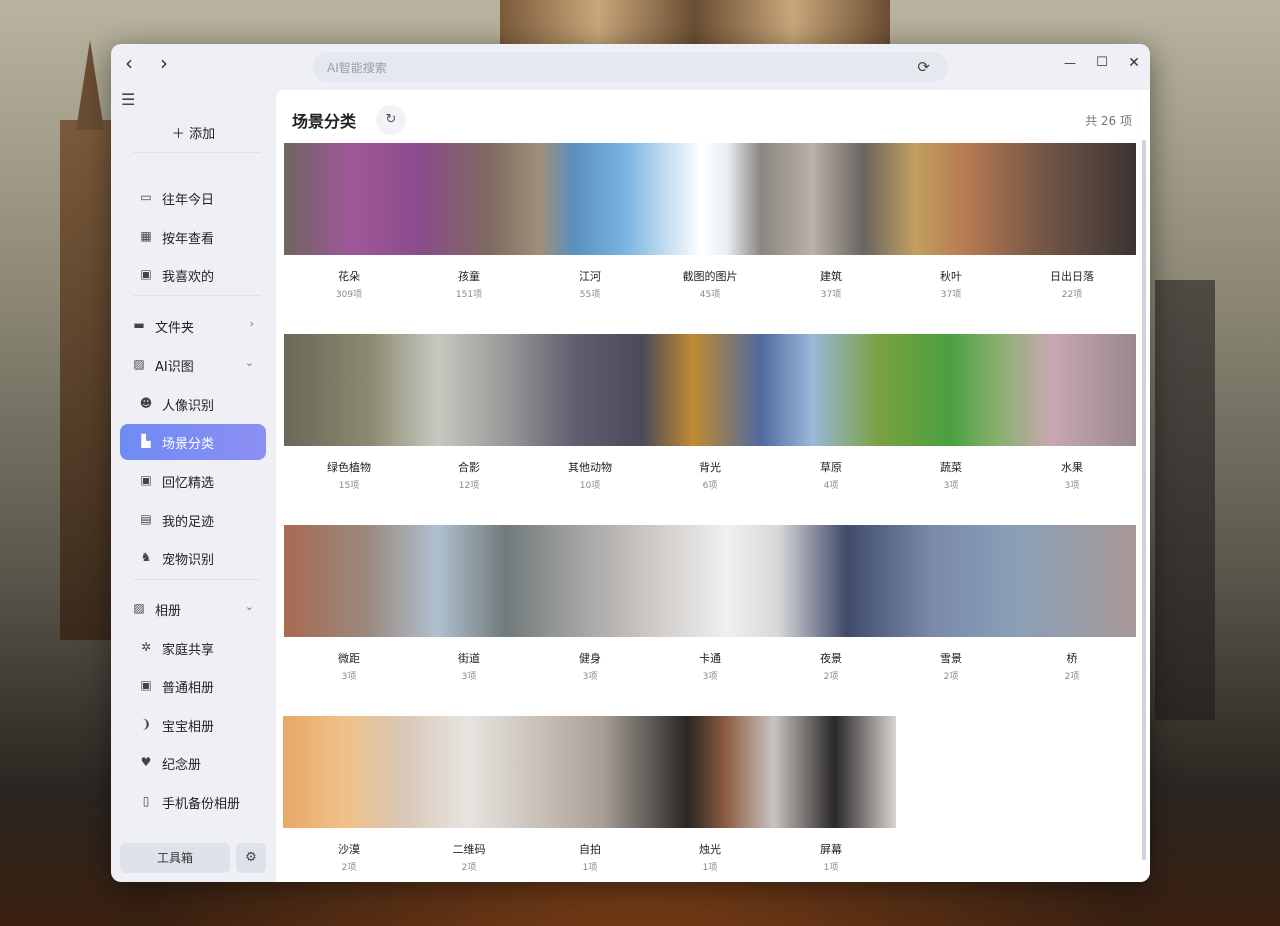 The width and height of the screenshot is (1280, 926). Describe the element at coordinates (193, 648) in the screenshot. I see `sidebar-item-family-share: ✲ 家庭共享` at that location.